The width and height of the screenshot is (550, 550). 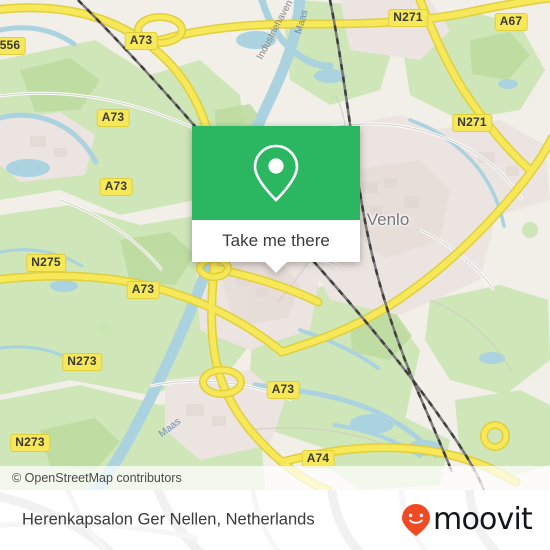 What do you see at coordinates (168, 519) in the screenshot?
I see `location-title: Herenkapsalon Ger Nellen, Netherlands` at bounding box center [168, 519].